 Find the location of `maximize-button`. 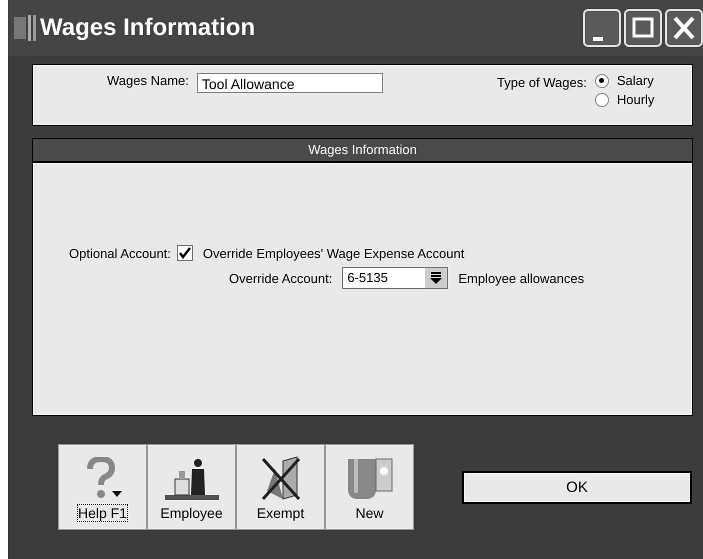

maximize-button is located at coordinates (643, 28).